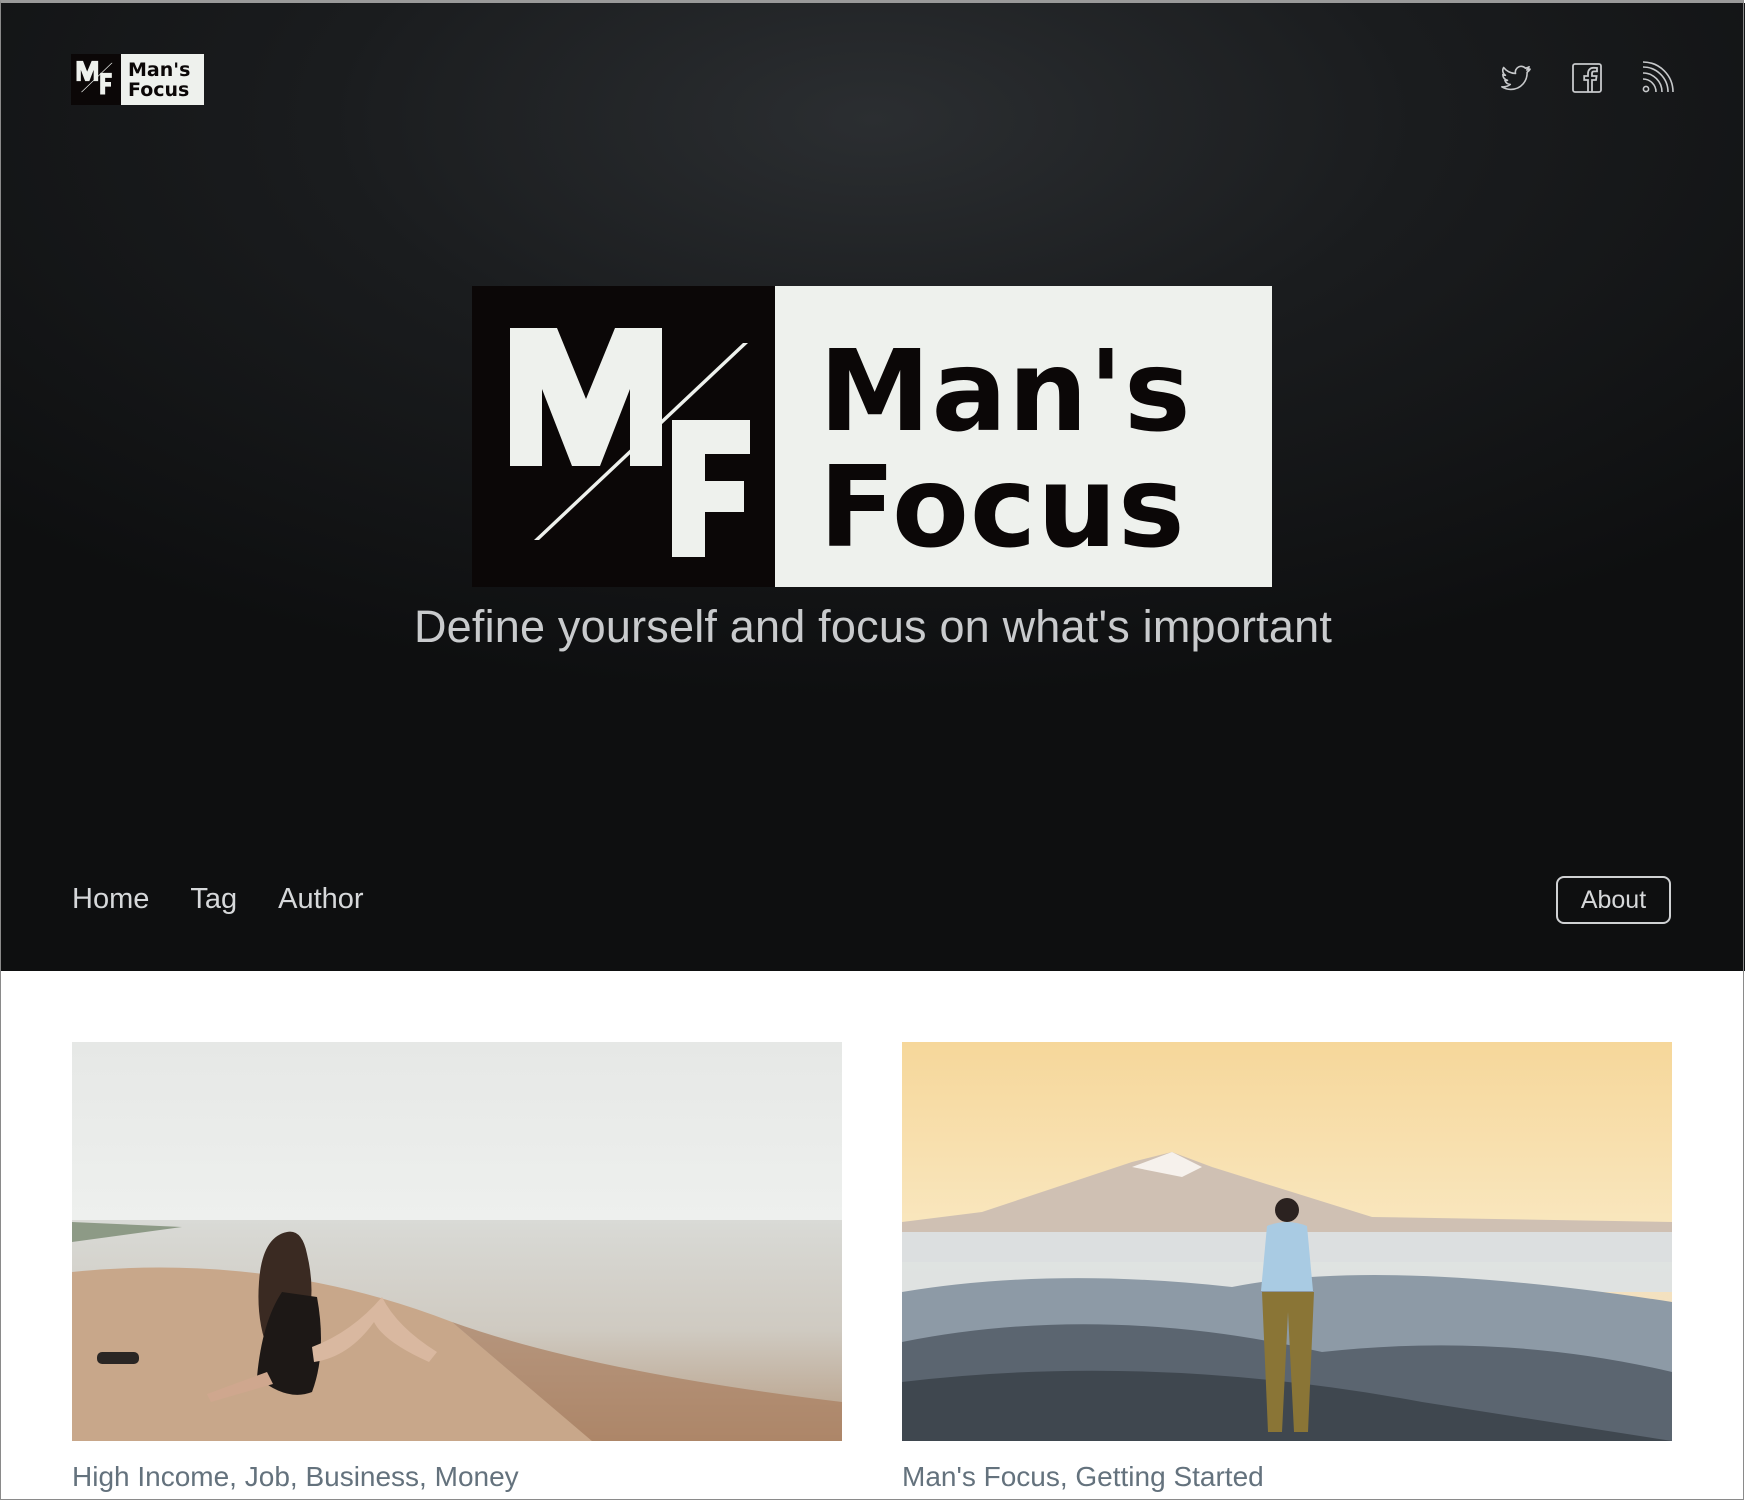 This screenshot has width=1746, height=1502. Describe the element at coordinates (1517, 78) in the screenshot. I see `twitter-icon` at that location.